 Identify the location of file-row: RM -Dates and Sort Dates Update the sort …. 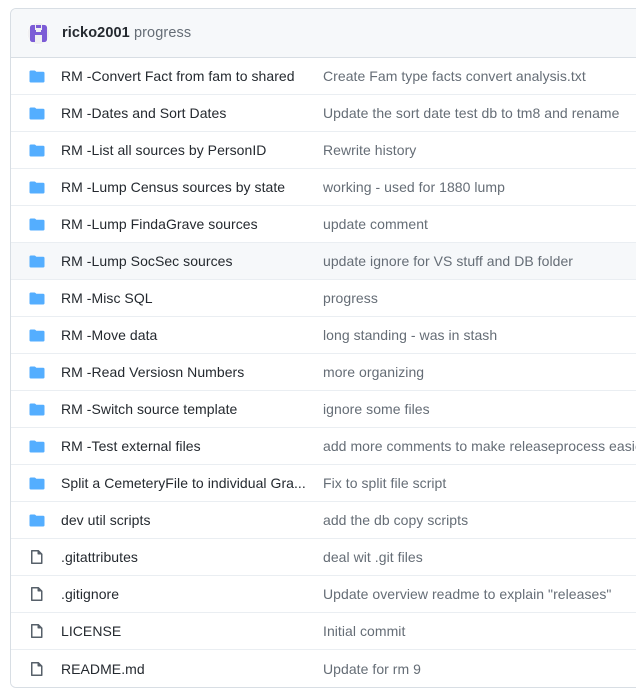
(323, 113).